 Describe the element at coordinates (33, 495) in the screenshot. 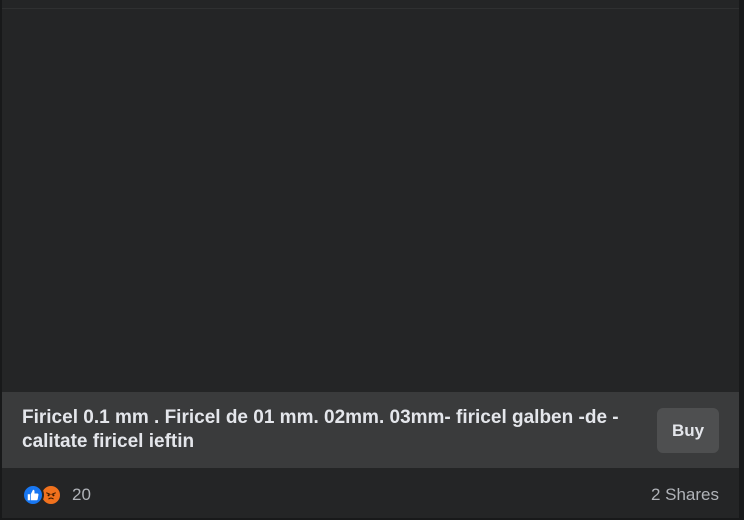

I see `like-icon` at that location.